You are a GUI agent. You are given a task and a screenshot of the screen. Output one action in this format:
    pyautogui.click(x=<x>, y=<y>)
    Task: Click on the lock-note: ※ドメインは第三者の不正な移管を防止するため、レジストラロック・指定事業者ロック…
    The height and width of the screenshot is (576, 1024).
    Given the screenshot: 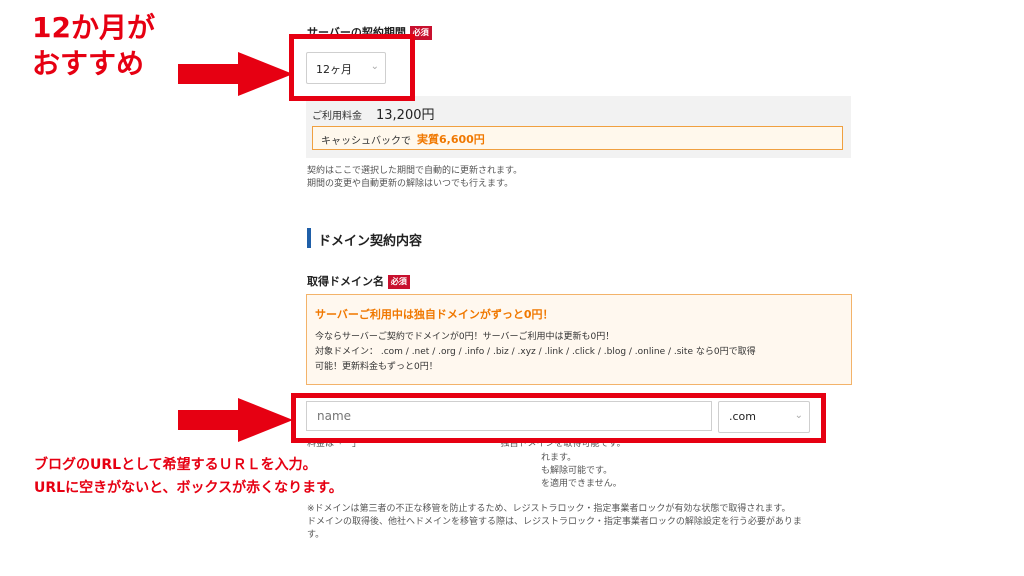 What is the action you would take?
    pyautogui.click(x=549, y=509)
    